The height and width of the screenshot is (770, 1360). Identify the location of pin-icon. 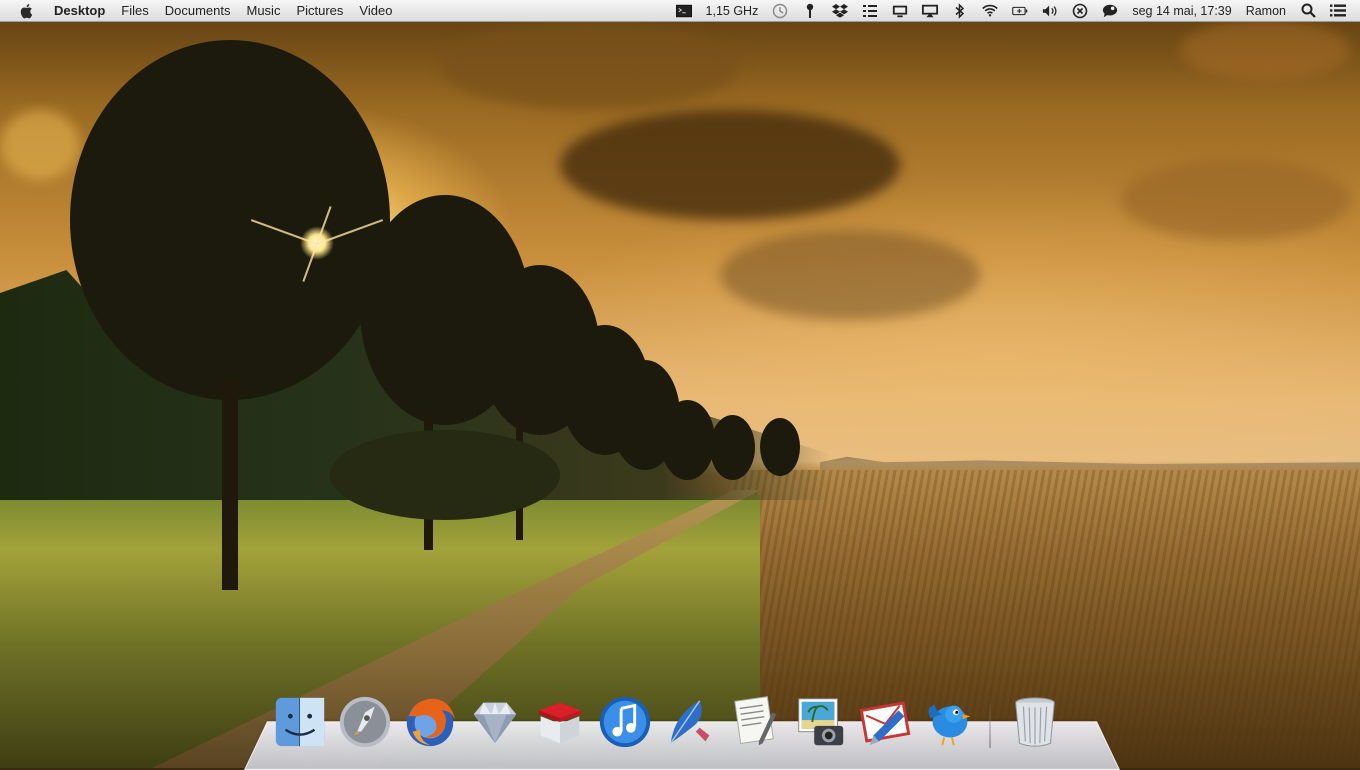
(810, 11).